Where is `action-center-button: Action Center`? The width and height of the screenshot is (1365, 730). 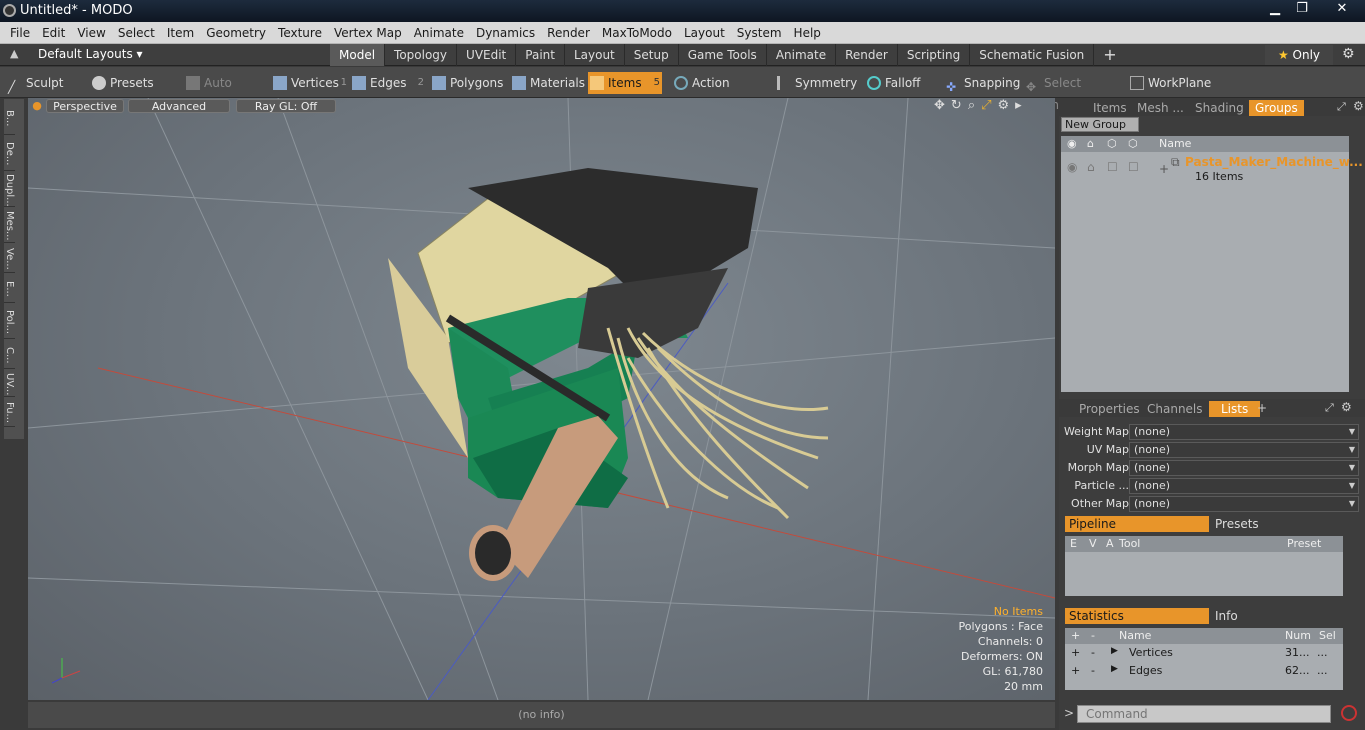 action-center-button: Action Center is located at coordinates (718, 92).